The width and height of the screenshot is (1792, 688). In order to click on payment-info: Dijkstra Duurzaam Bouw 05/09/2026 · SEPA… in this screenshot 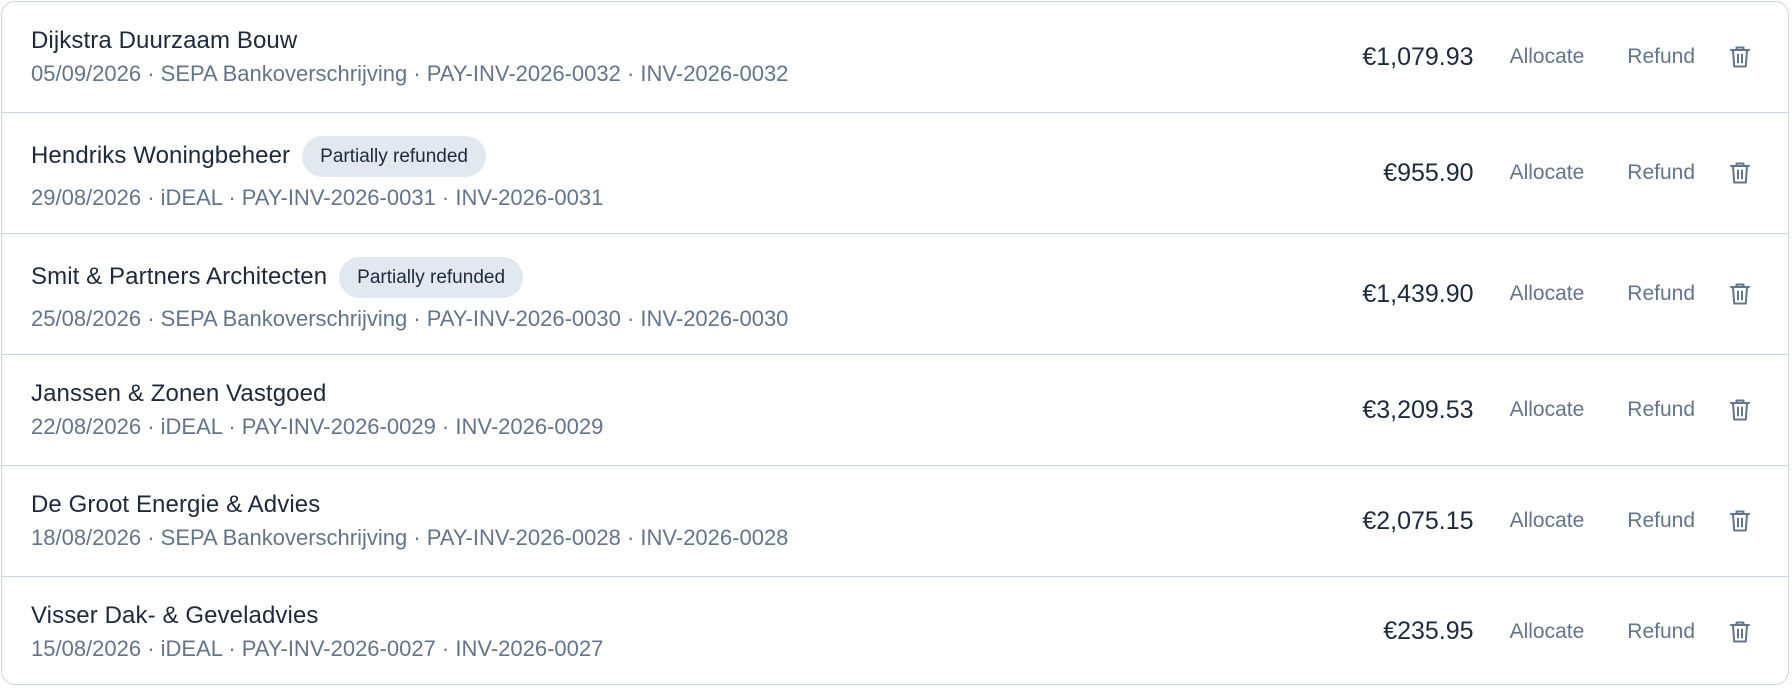, I will do `click(652, 57)`.